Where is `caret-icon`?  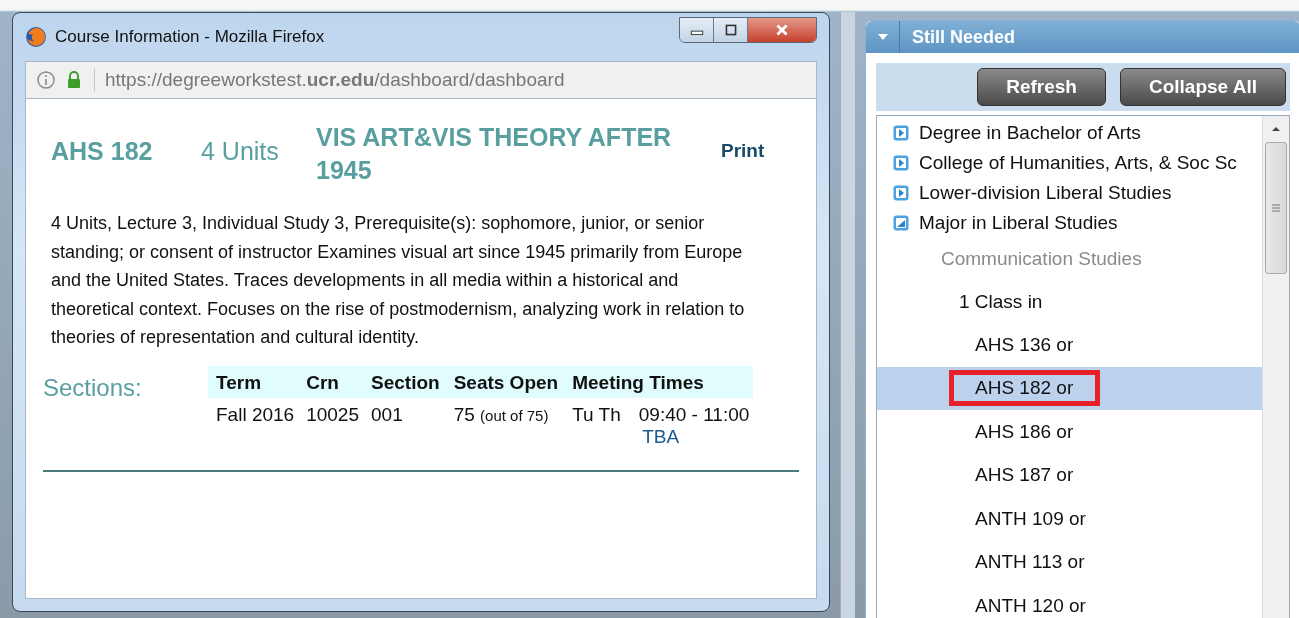 caret-icon is located at coordinates (882, 37).